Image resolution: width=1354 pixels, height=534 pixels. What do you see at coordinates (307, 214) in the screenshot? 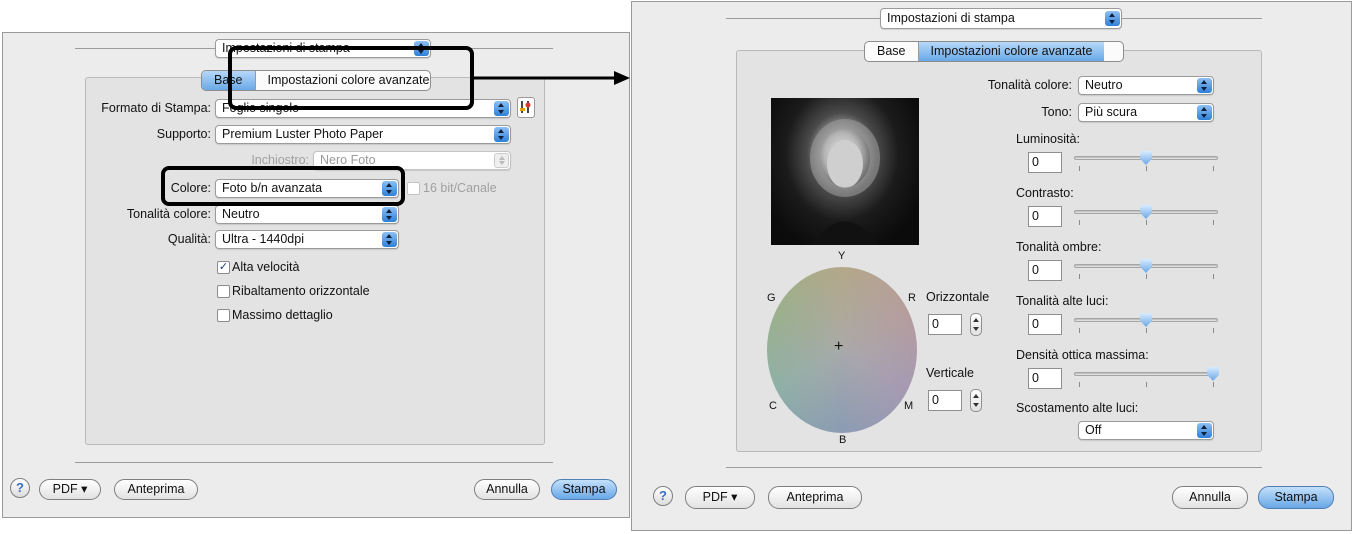
I see `tone-color-popup: Neutro` at bounding box center [307, 214].